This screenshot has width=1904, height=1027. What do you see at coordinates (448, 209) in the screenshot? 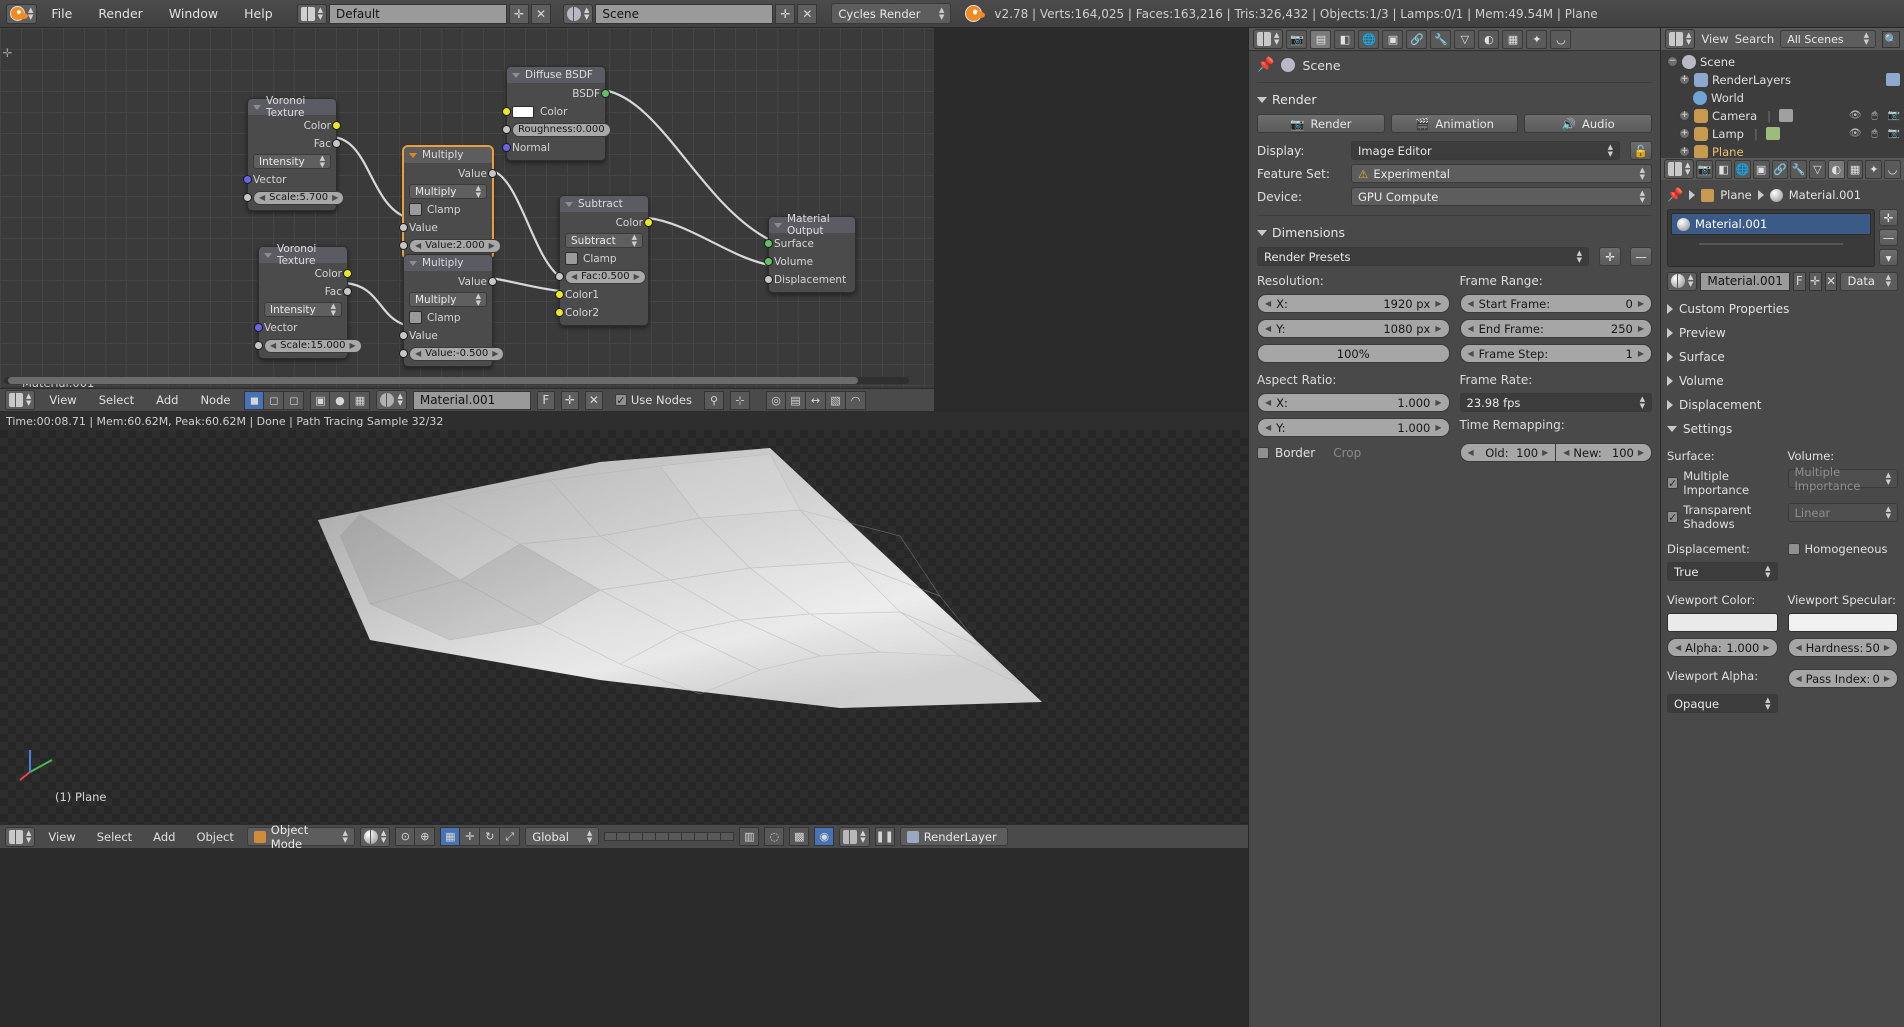
I see `node-clamp-checkbox: Clamp` at bounding box center [448, 209].